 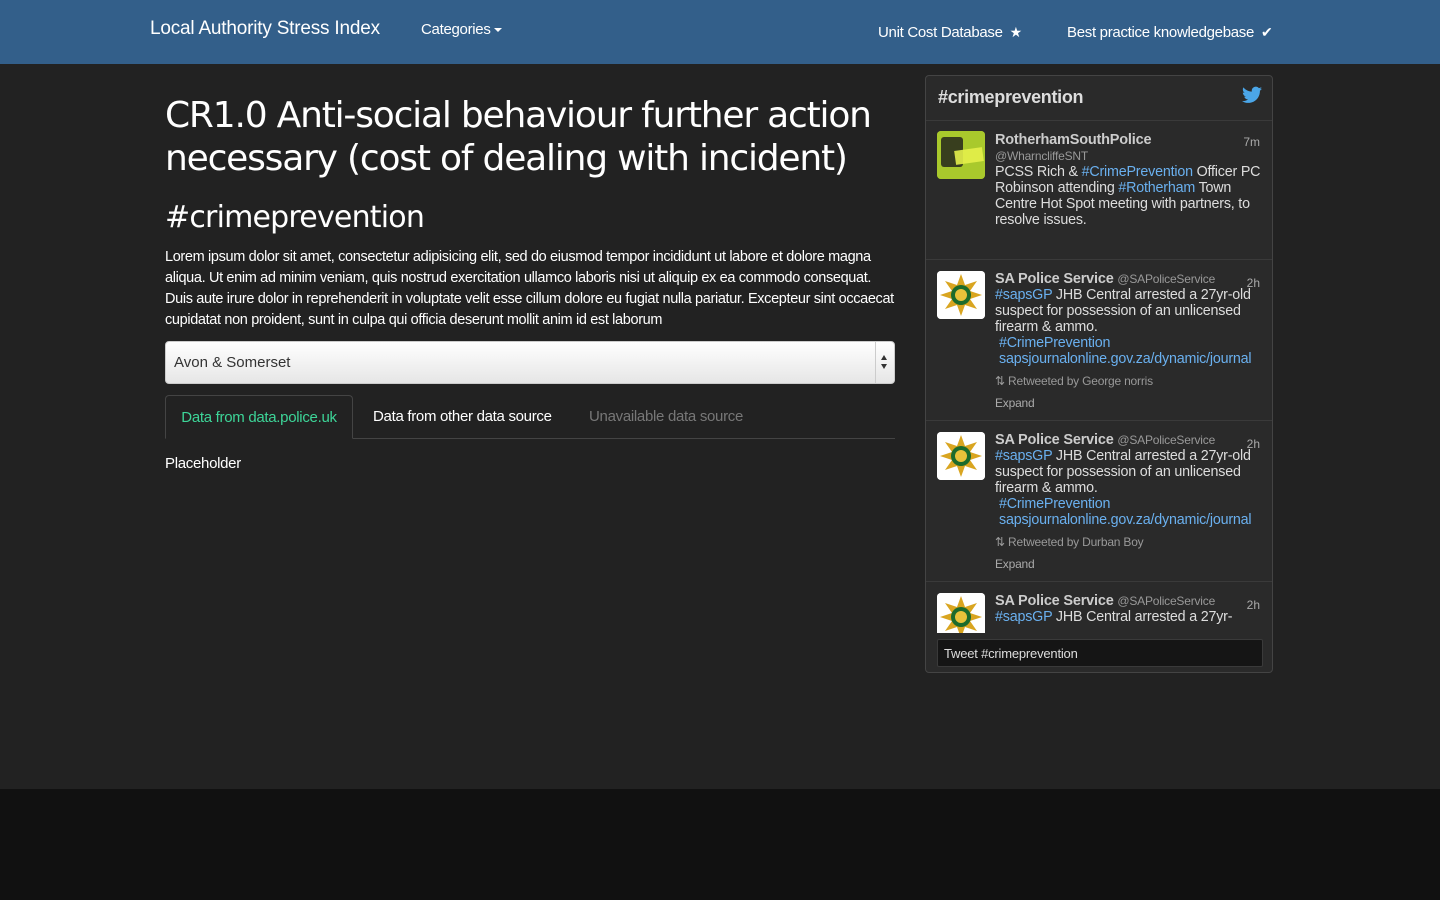 What do you see at coordinates (1073, 140) in the screenshot?
I see `tweet-author-name: RotherhamSouthPolice` at bounding box center [1073, 140].